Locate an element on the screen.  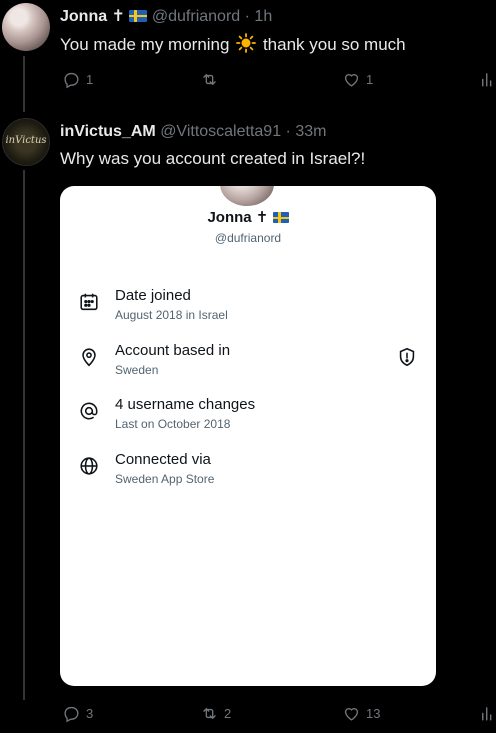
timestamp: · 33m is located at coordinates (306, 131).